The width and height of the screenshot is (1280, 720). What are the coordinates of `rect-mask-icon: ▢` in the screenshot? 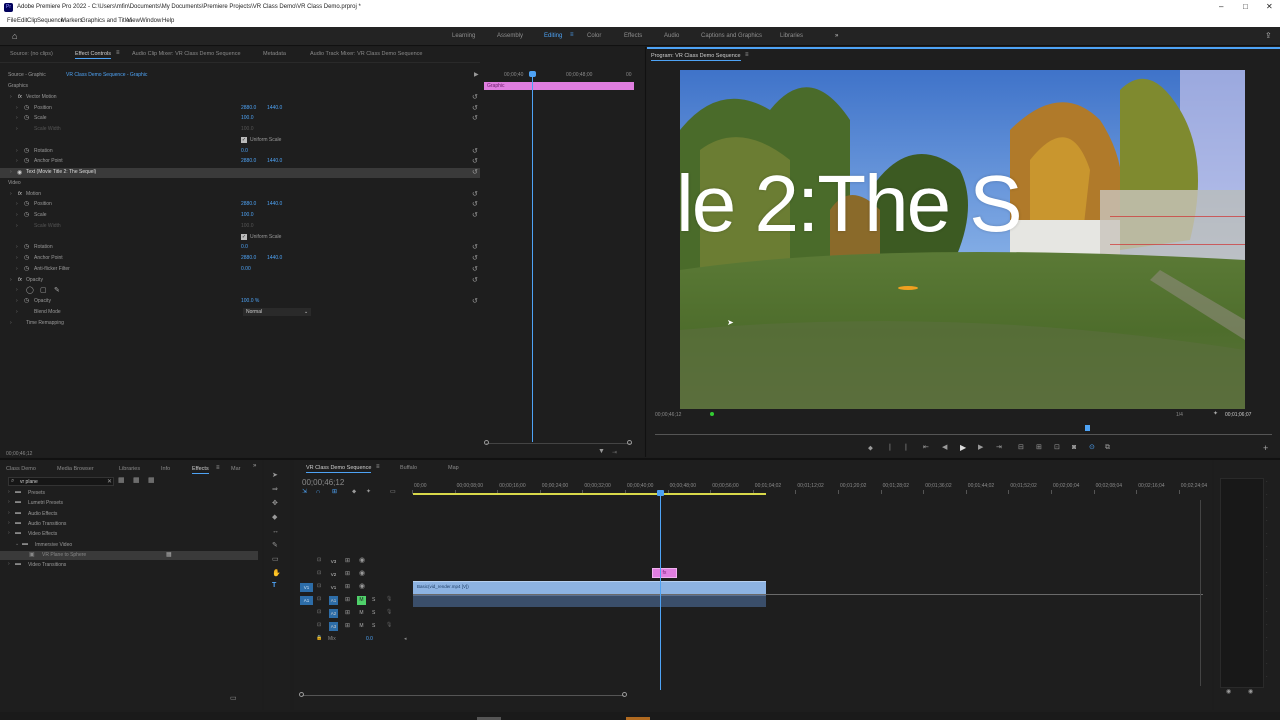 It's located at (43, 290).